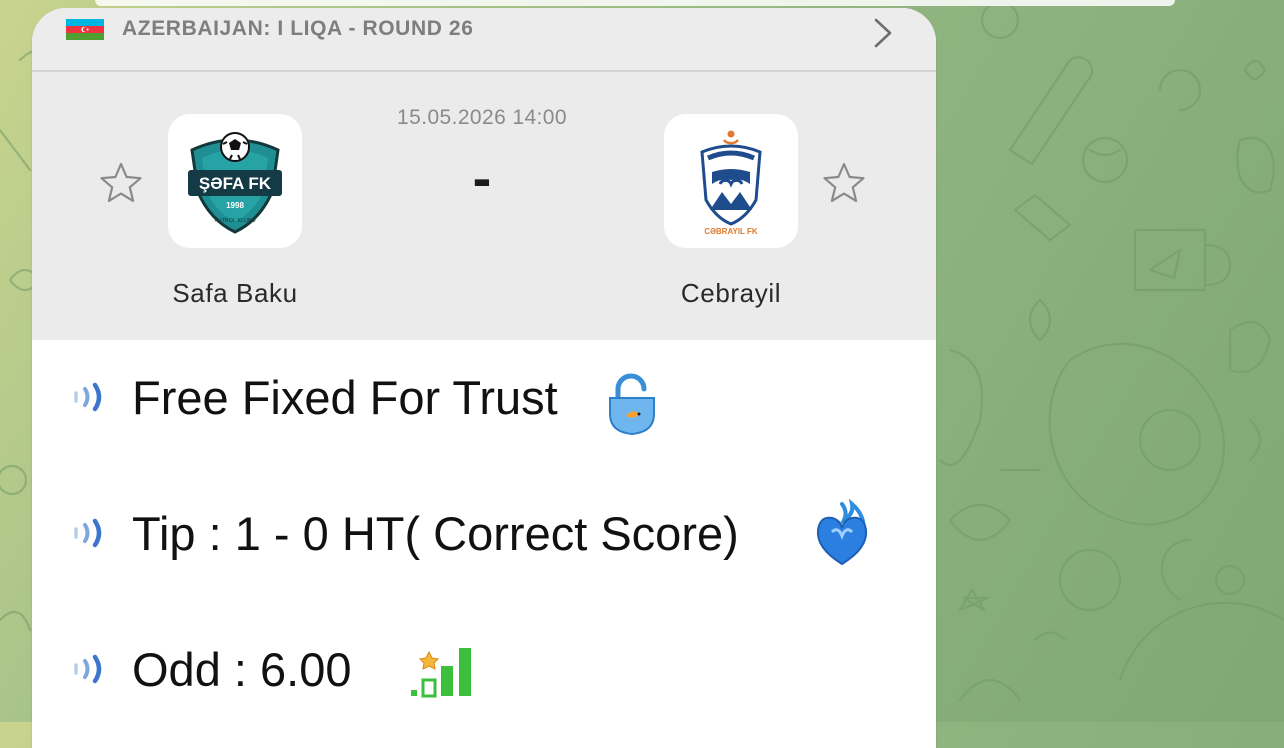 This screenshot has width=1284, height=748. What do you see at coordinates (731, 231) in the screenshot?
I see `svg-text: CƏBRAYIL FK` at bounding box center [731, 231].